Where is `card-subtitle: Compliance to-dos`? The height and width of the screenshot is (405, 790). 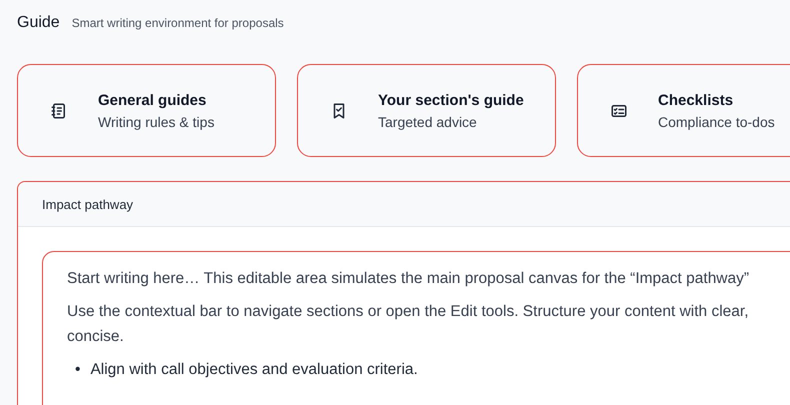
card-subtitle: Compliance to-dos is located at coordinates (716, 122).